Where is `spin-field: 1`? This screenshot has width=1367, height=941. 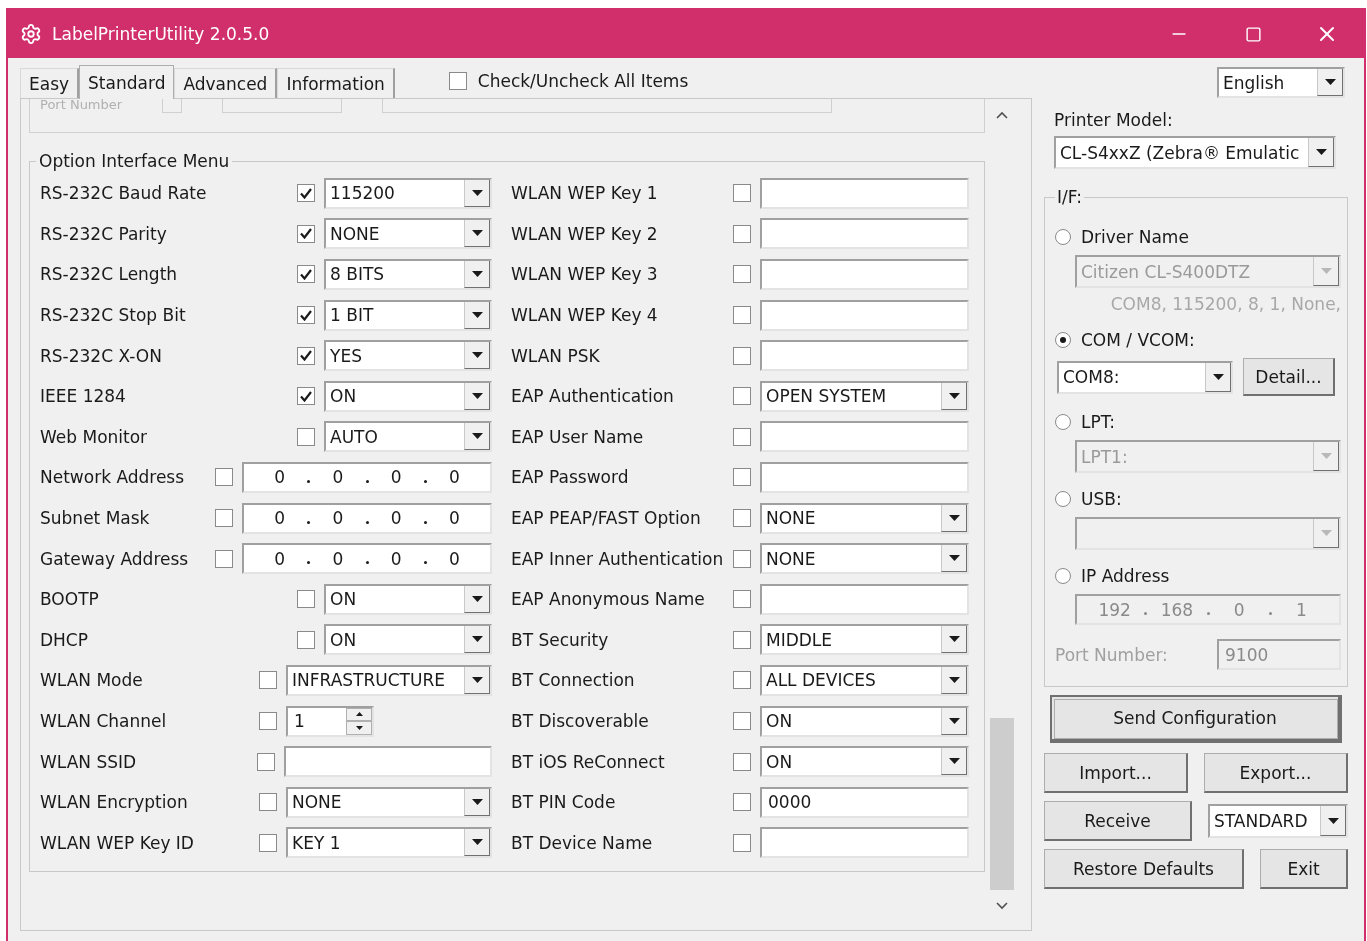
spin-field: 1 is located at coordinates (330, 721).